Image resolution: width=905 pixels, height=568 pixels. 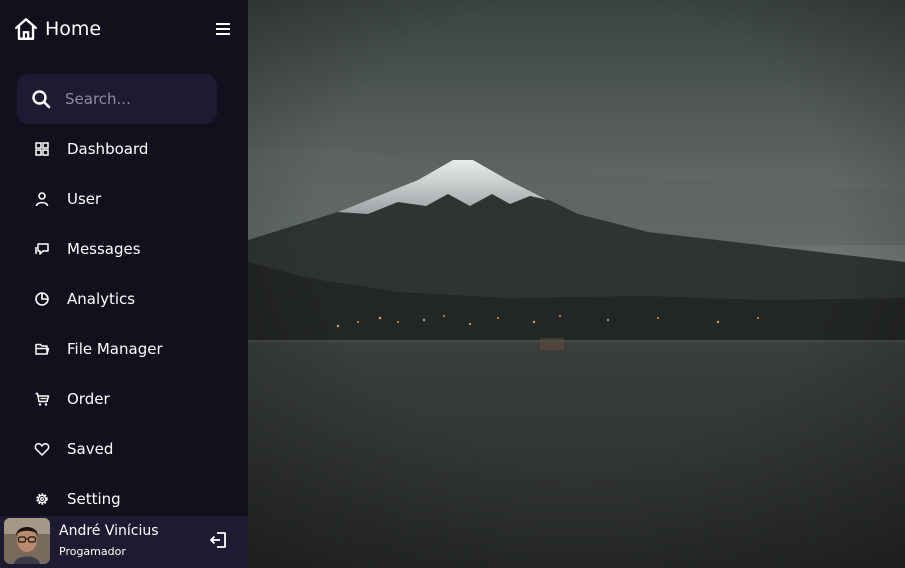 What do you see at coordinates (42, 499) in the screenshot?
I see `cog-icon` at bounding box center [42, 499].